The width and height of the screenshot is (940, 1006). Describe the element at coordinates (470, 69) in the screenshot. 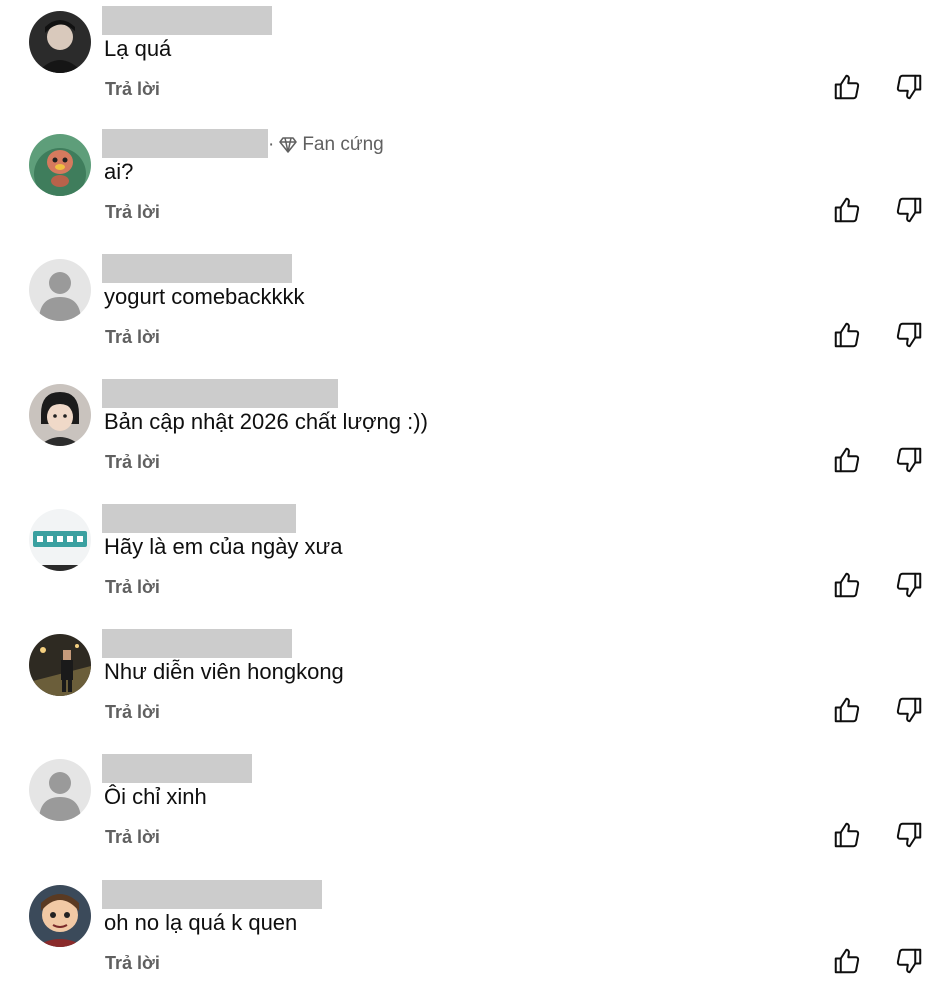

I see `comment-item: Lạ quá Trả lời` at that location.